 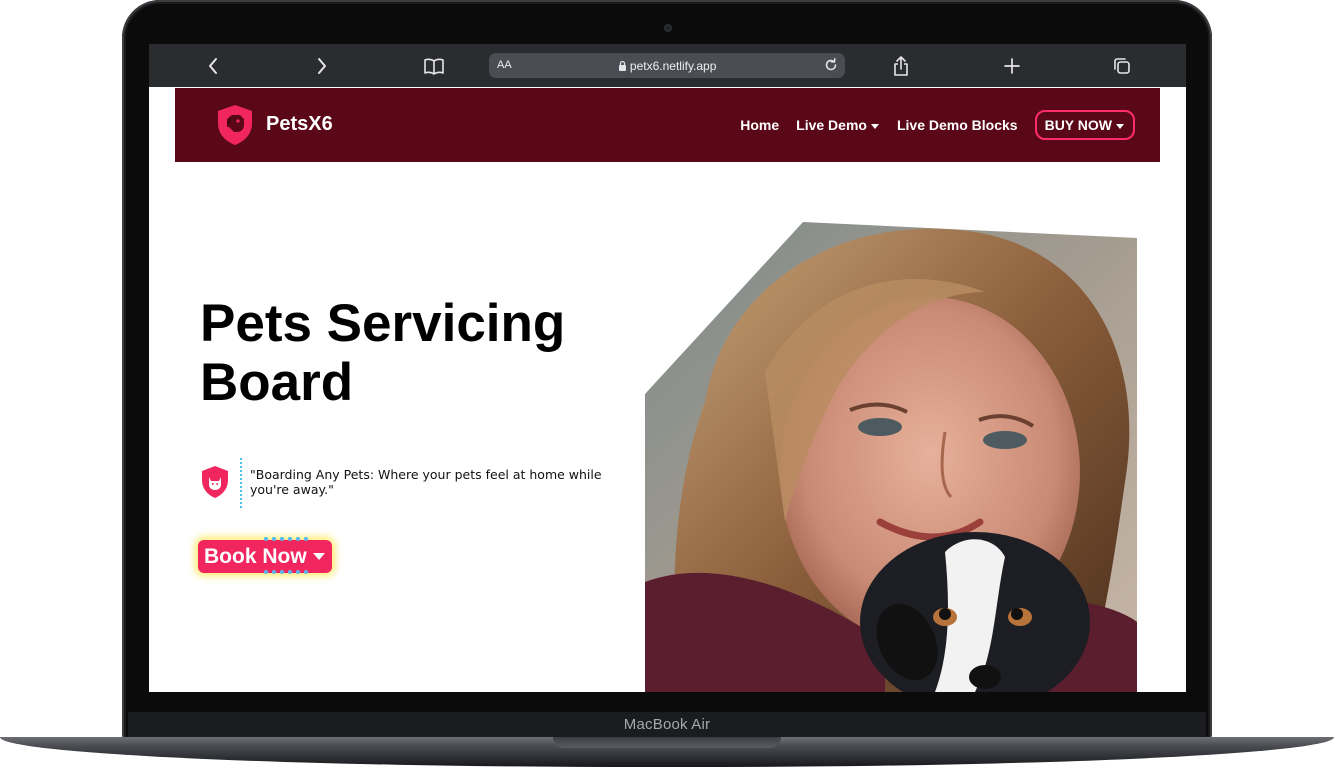 I want to click on main-nav: Home Live Demo Live Demo Blocks BUY NOW, so click(x=929, y=125).